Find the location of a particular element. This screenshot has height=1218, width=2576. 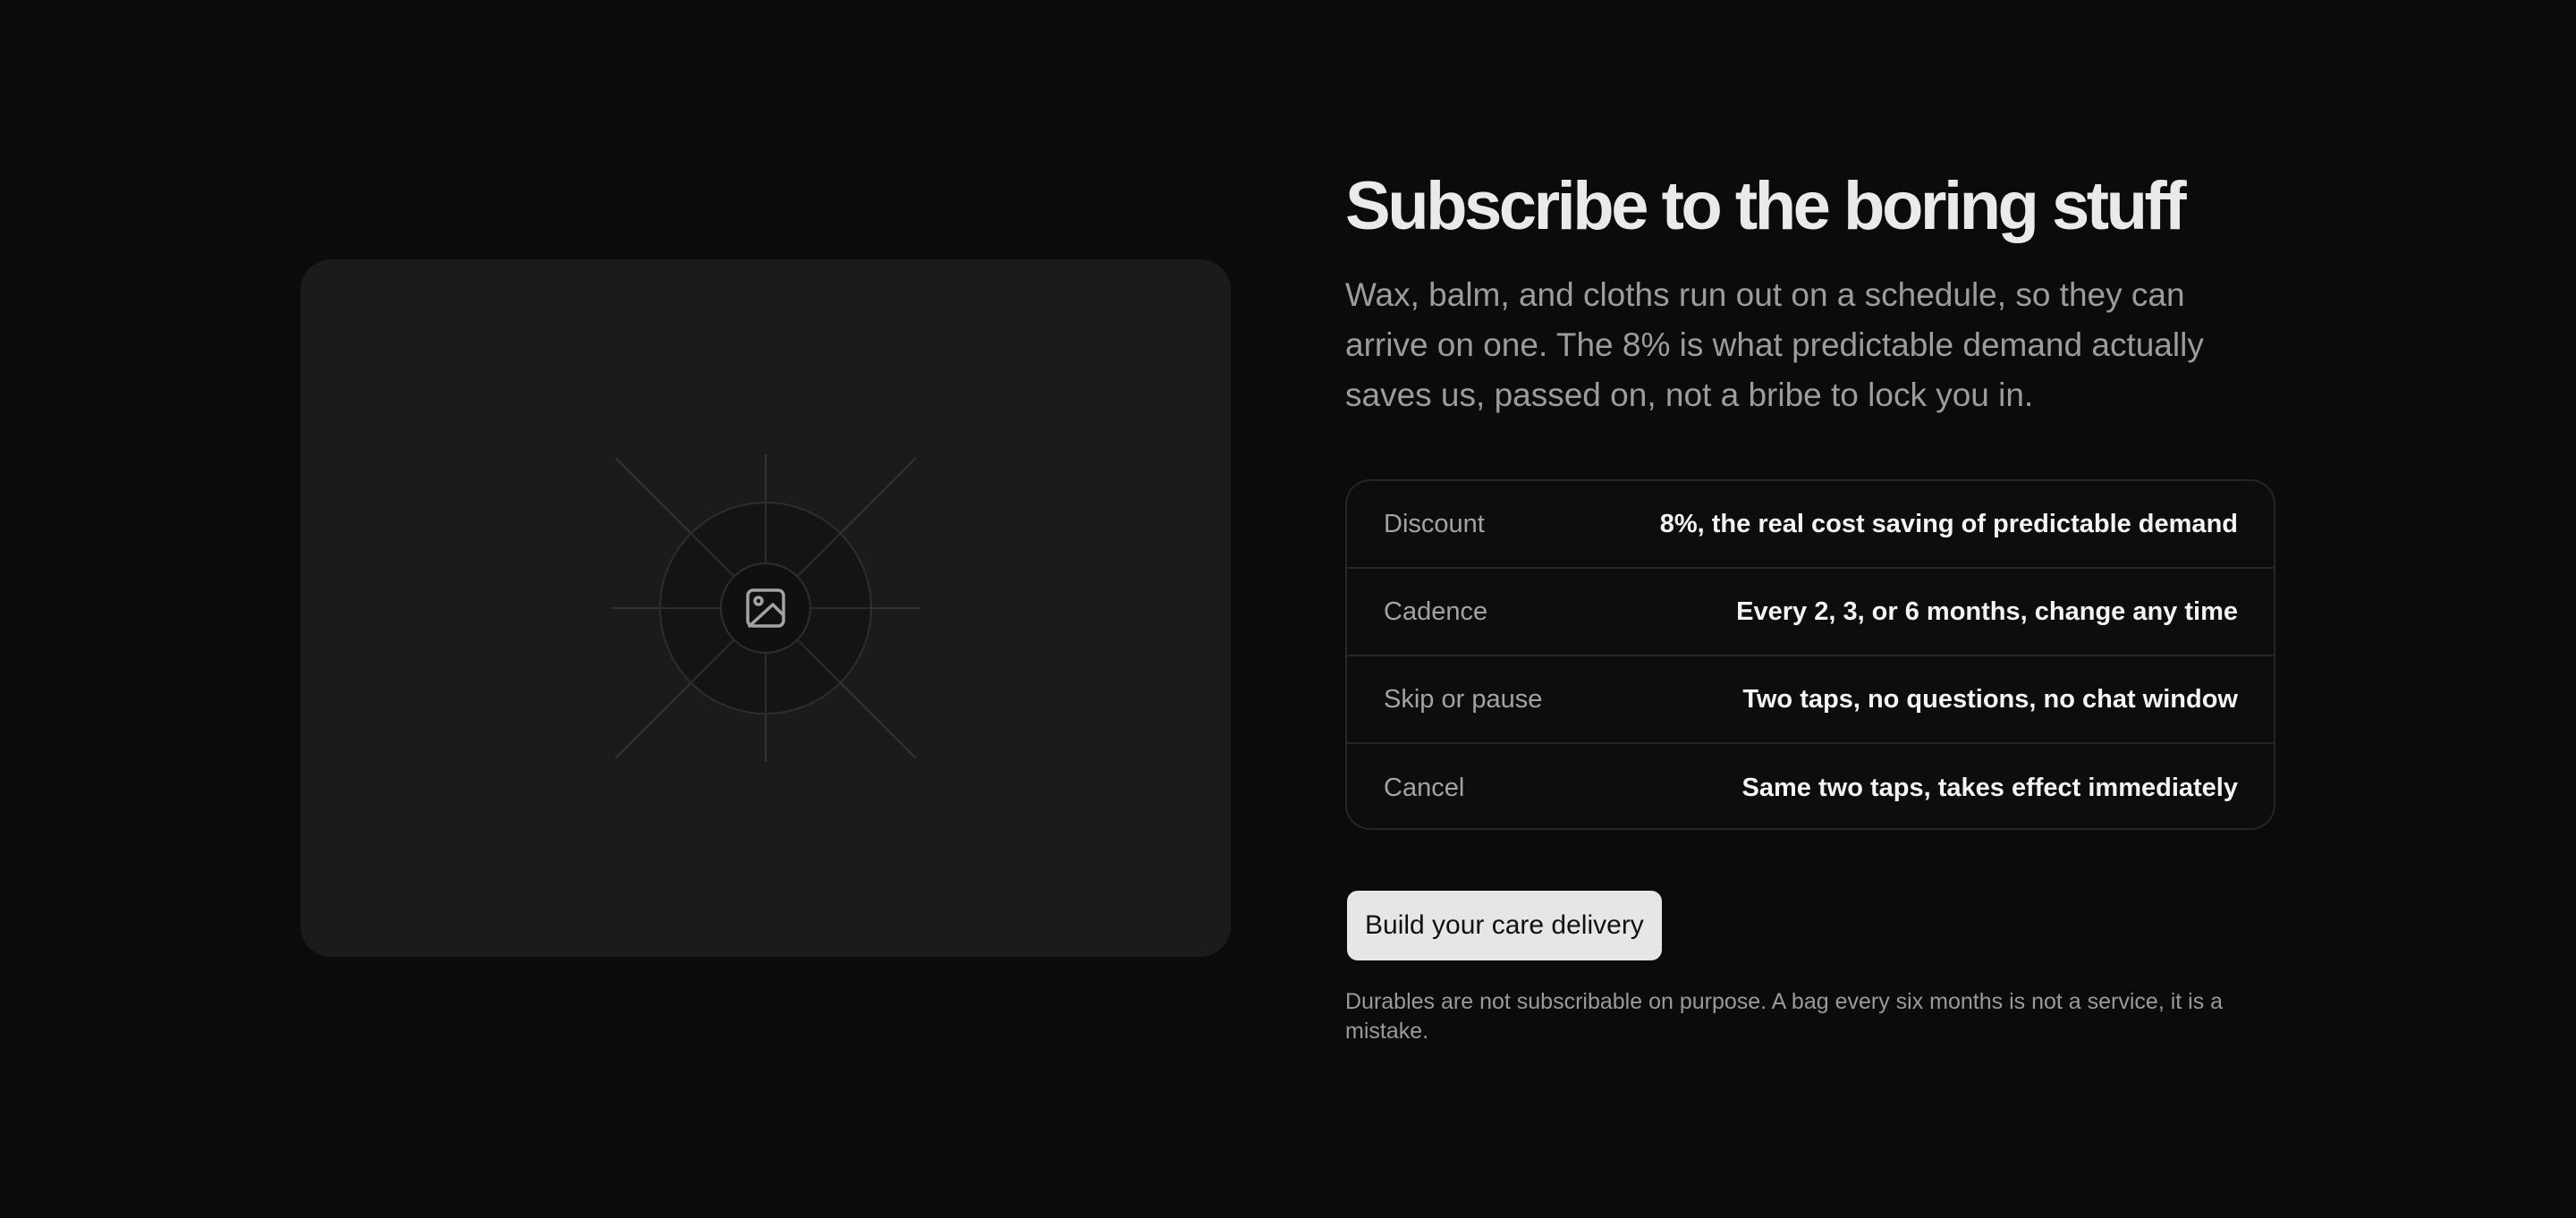

terms-label: Skip or pause is located at coordinates (1463, 699).